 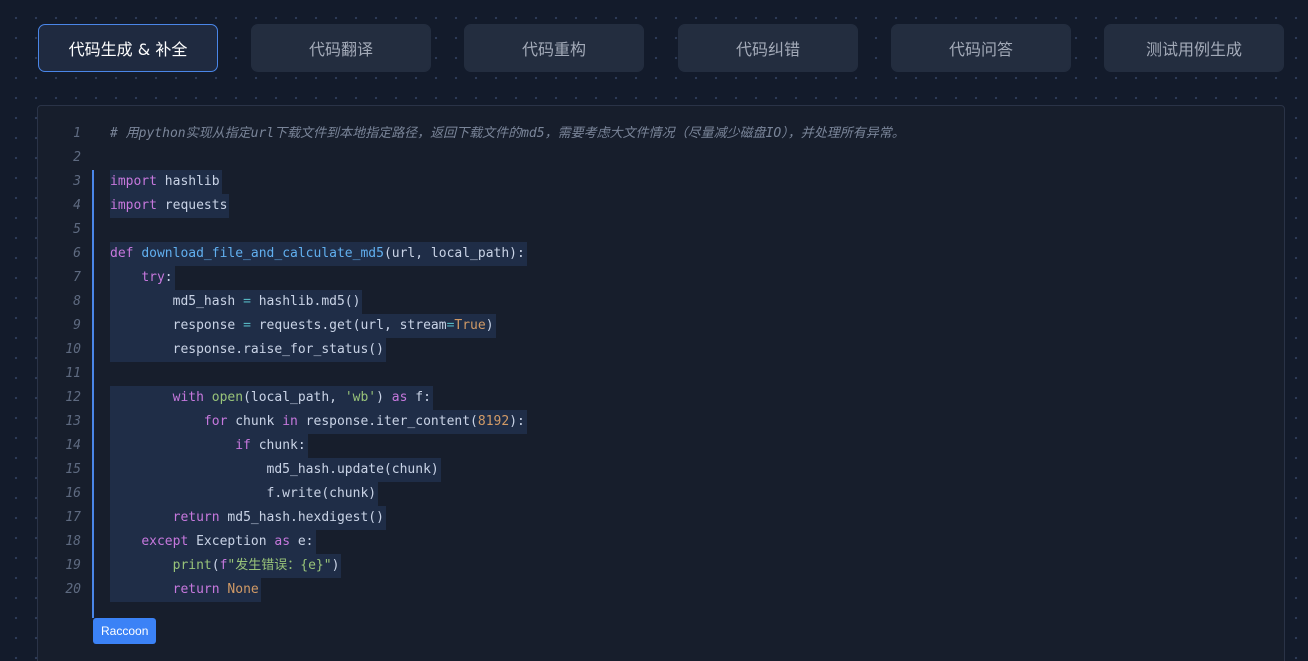 What do you see at coordinates (73, 397) in the screenshot?
I see `line-number: 12` at bounding box center [73, 397].